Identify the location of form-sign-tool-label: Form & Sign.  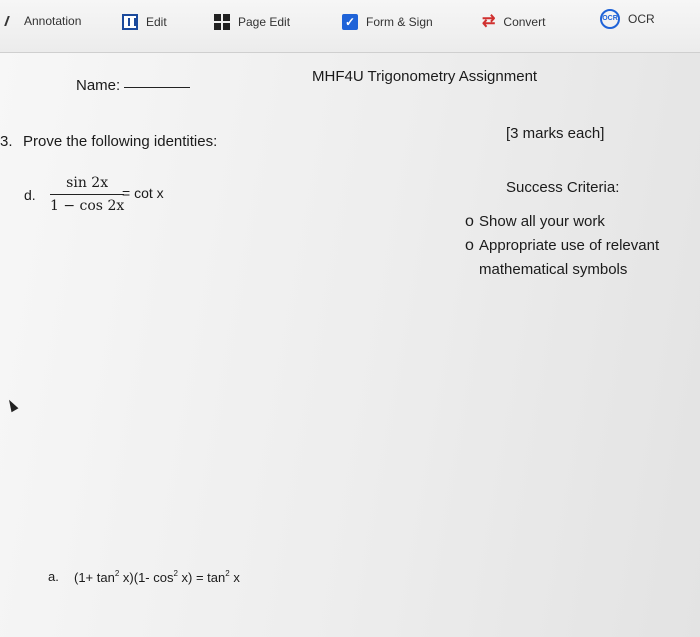
(399, 22).